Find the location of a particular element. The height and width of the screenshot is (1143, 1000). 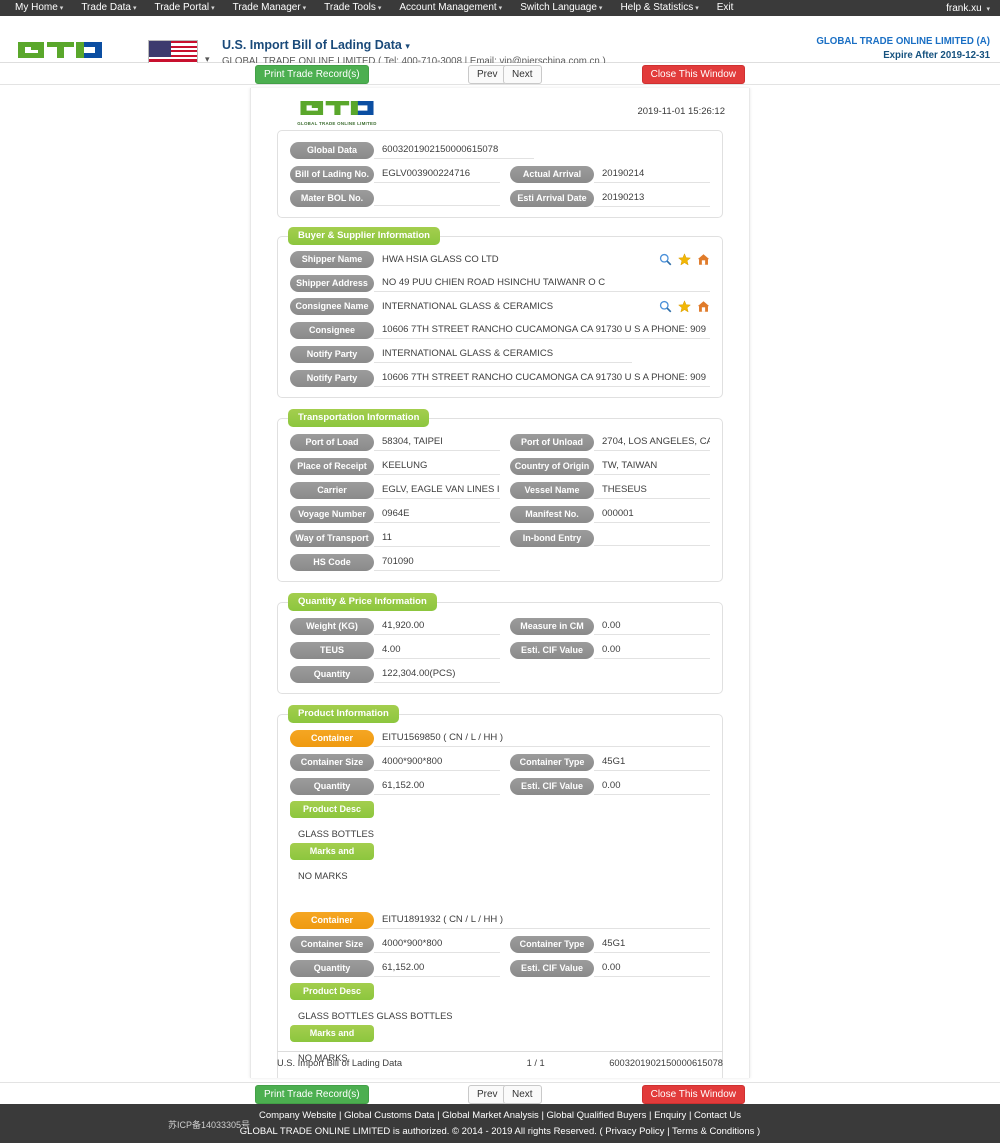

way-of-transport-label: Way of Transport is located at coordinates (332, 538).